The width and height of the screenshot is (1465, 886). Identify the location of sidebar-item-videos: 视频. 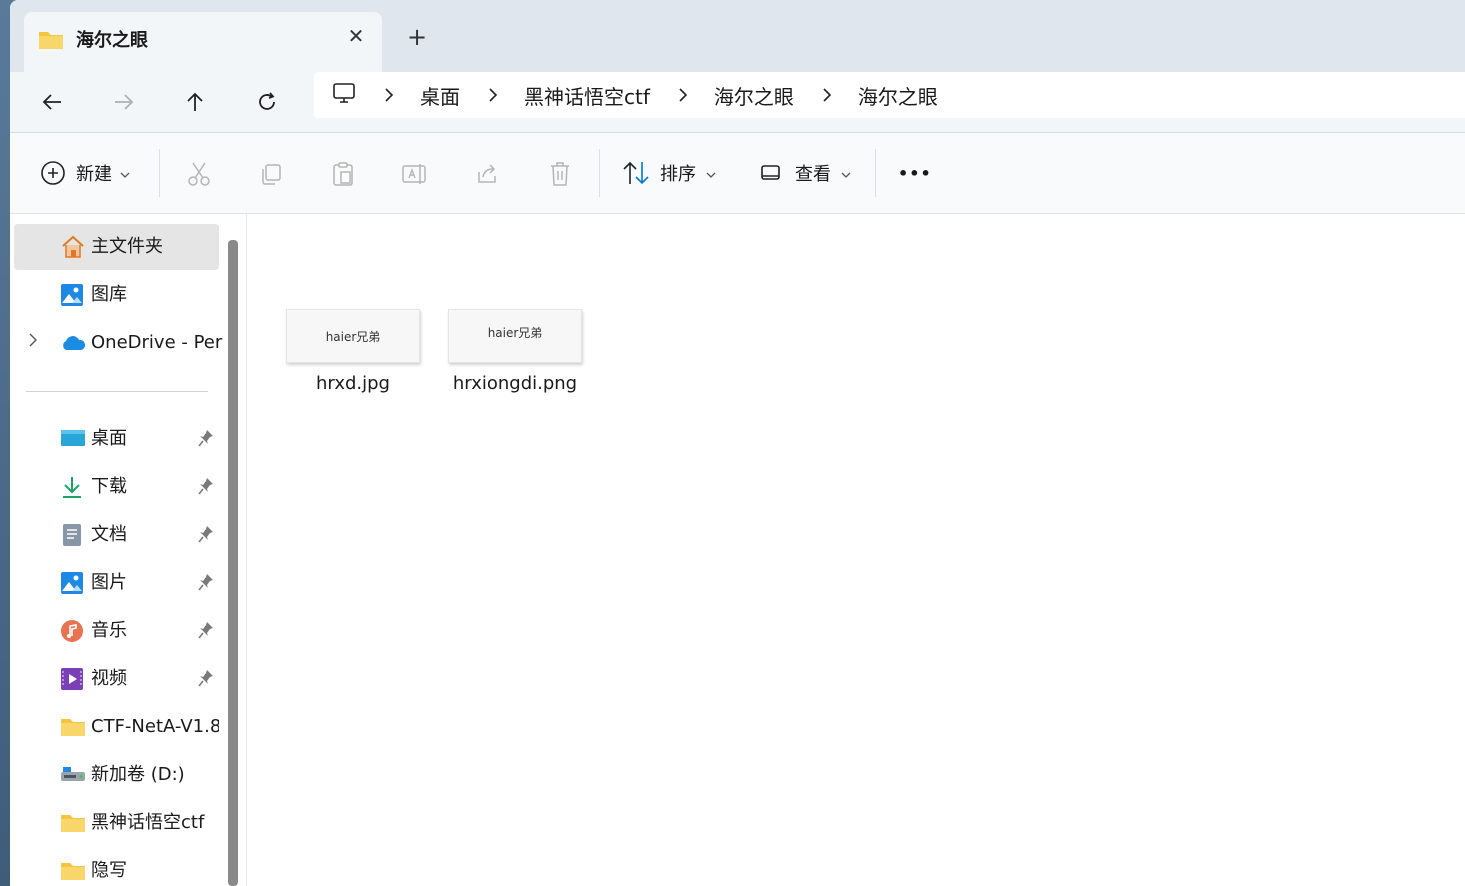
(116, 679).